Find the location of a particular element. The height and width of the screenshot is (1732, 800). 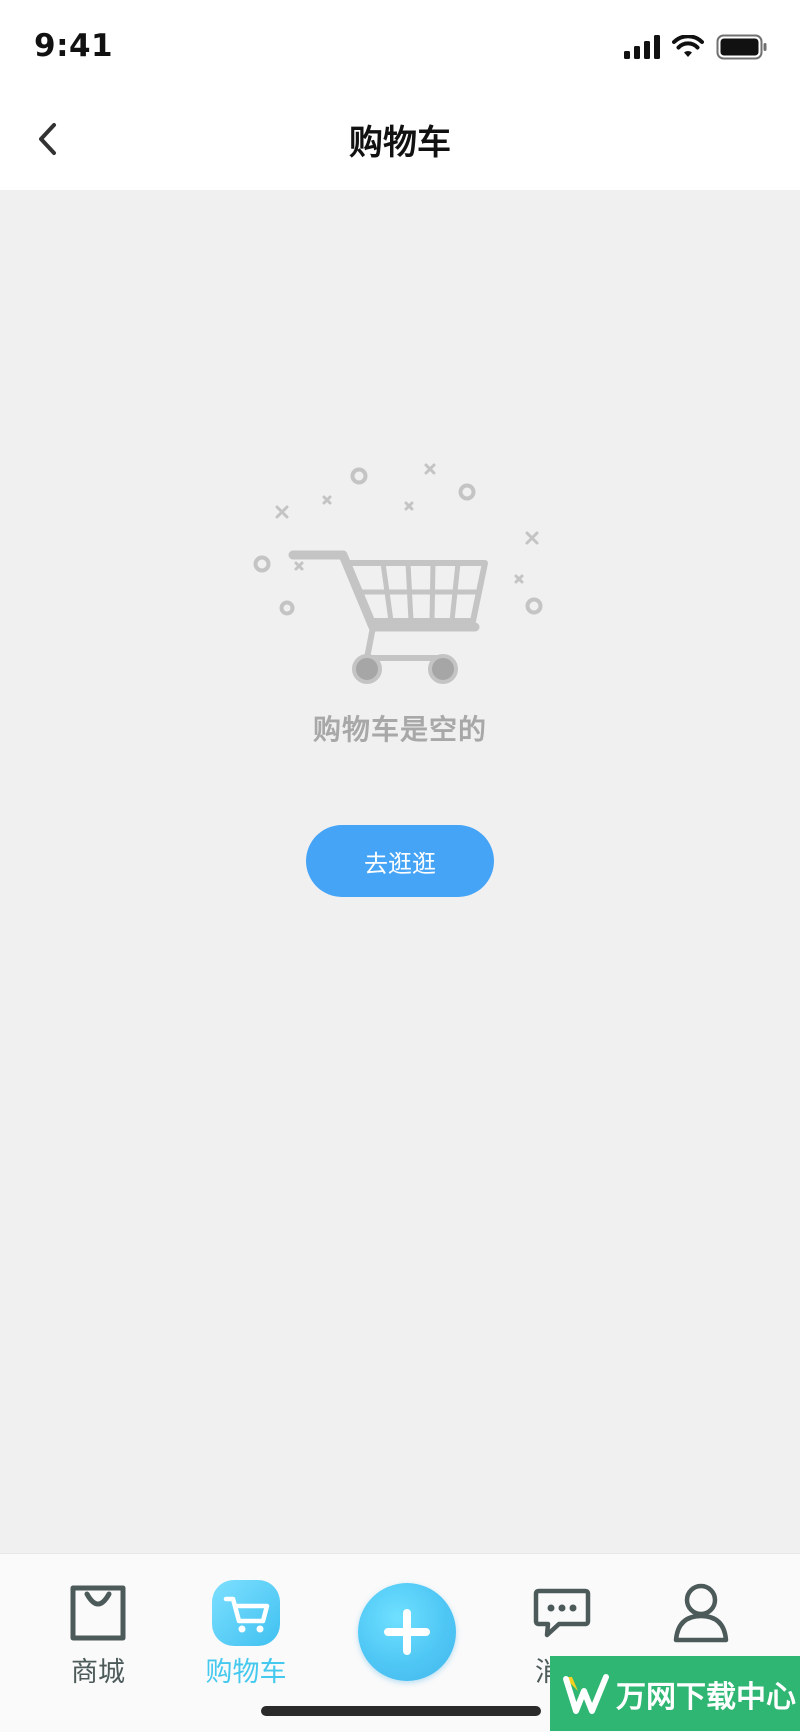

status-icons is located at coordinates (696, 47).